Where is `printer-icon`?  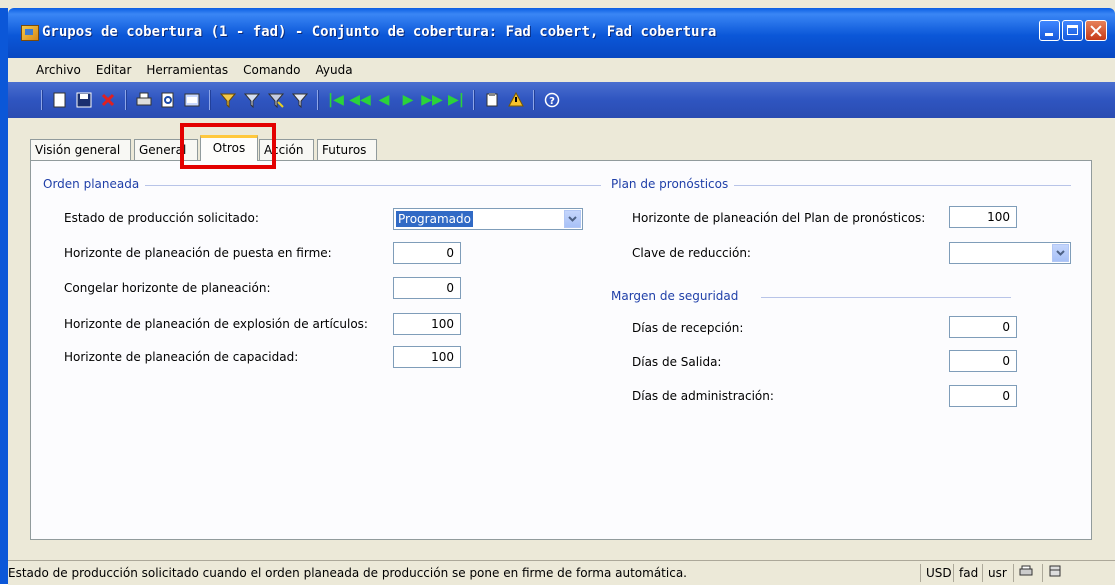 printer-icon is located at coordinates (1026, 573).